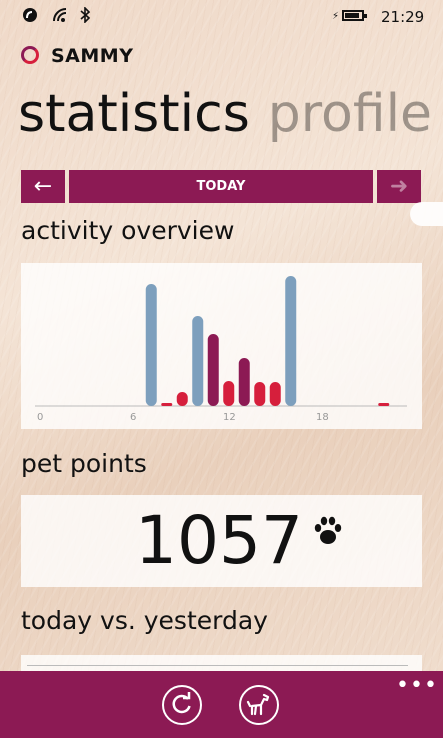 The width and height of the screenshot is (443, 738). Describe the element at coordinates (144, 620) in the screenshot. I see `comparison-heading: today vs. yesterday` at that location.